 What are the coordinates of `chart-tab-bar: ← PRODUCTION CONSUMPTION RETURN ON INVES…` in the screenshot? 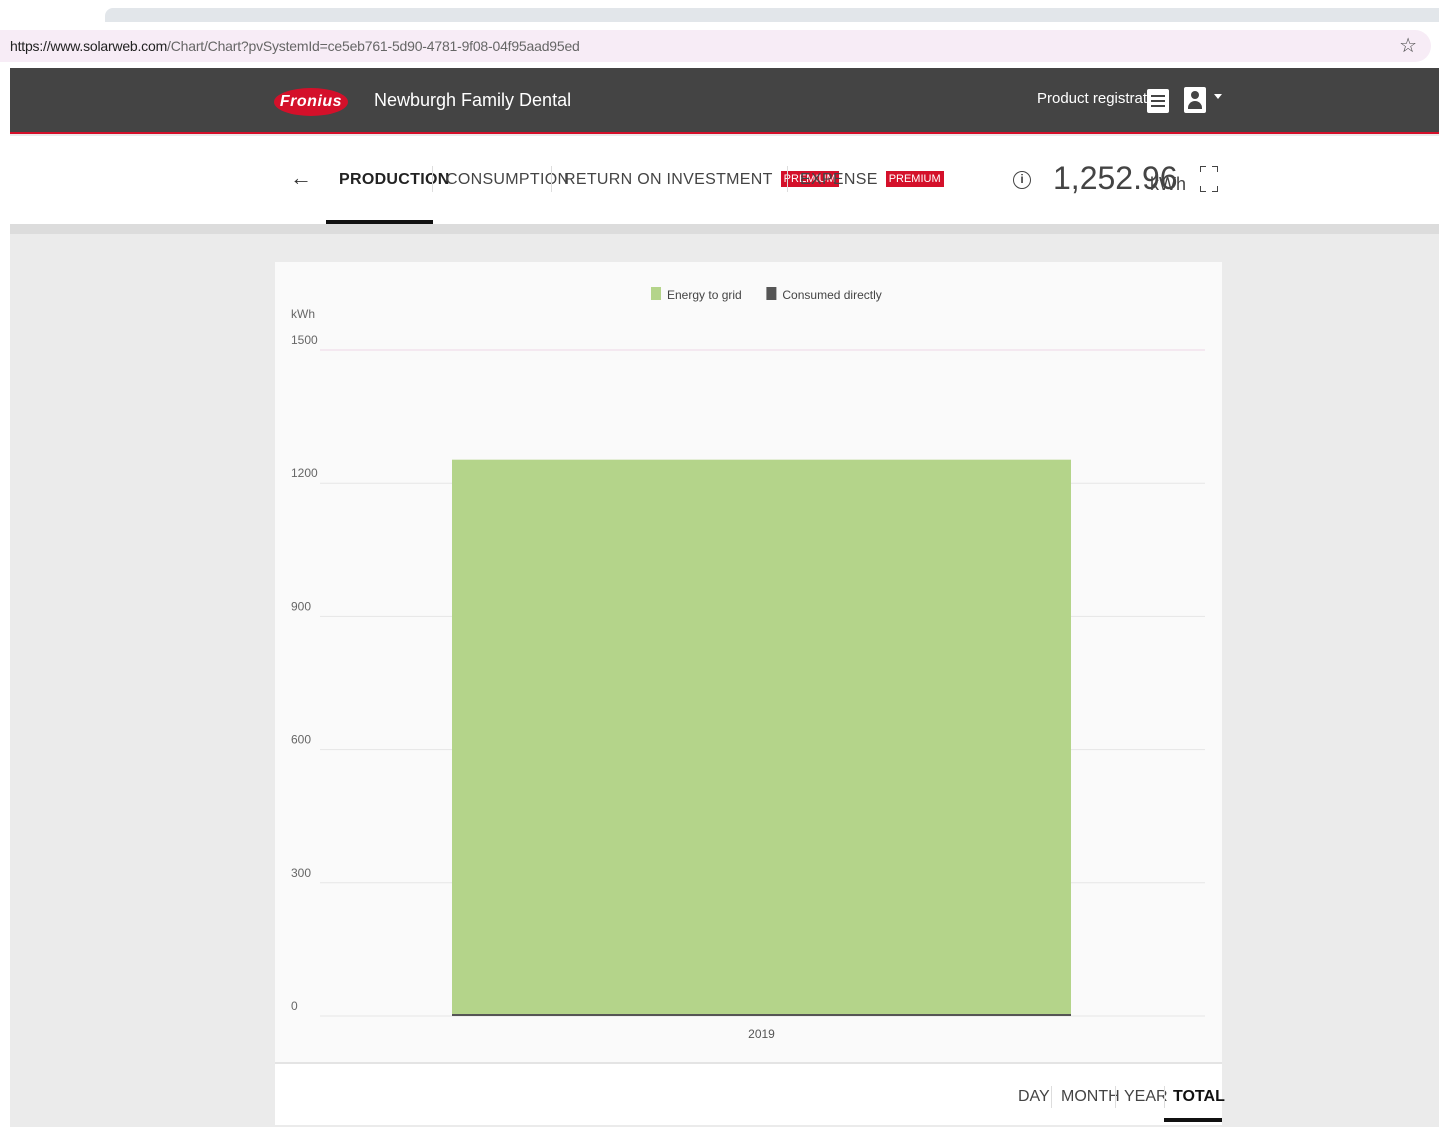 It's located at (724, 180).